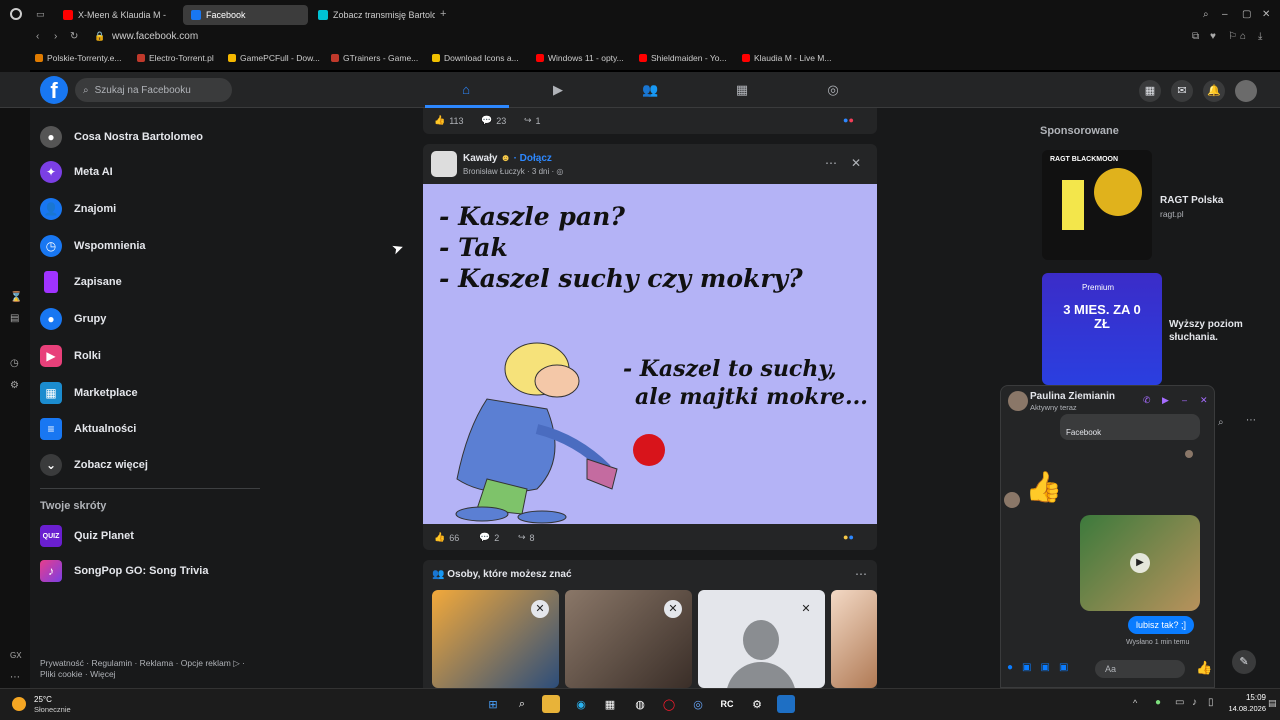 The width and height of the screenshot is (1280, 720). I want to click on join-link: · Dołącz, so click(533, 158).